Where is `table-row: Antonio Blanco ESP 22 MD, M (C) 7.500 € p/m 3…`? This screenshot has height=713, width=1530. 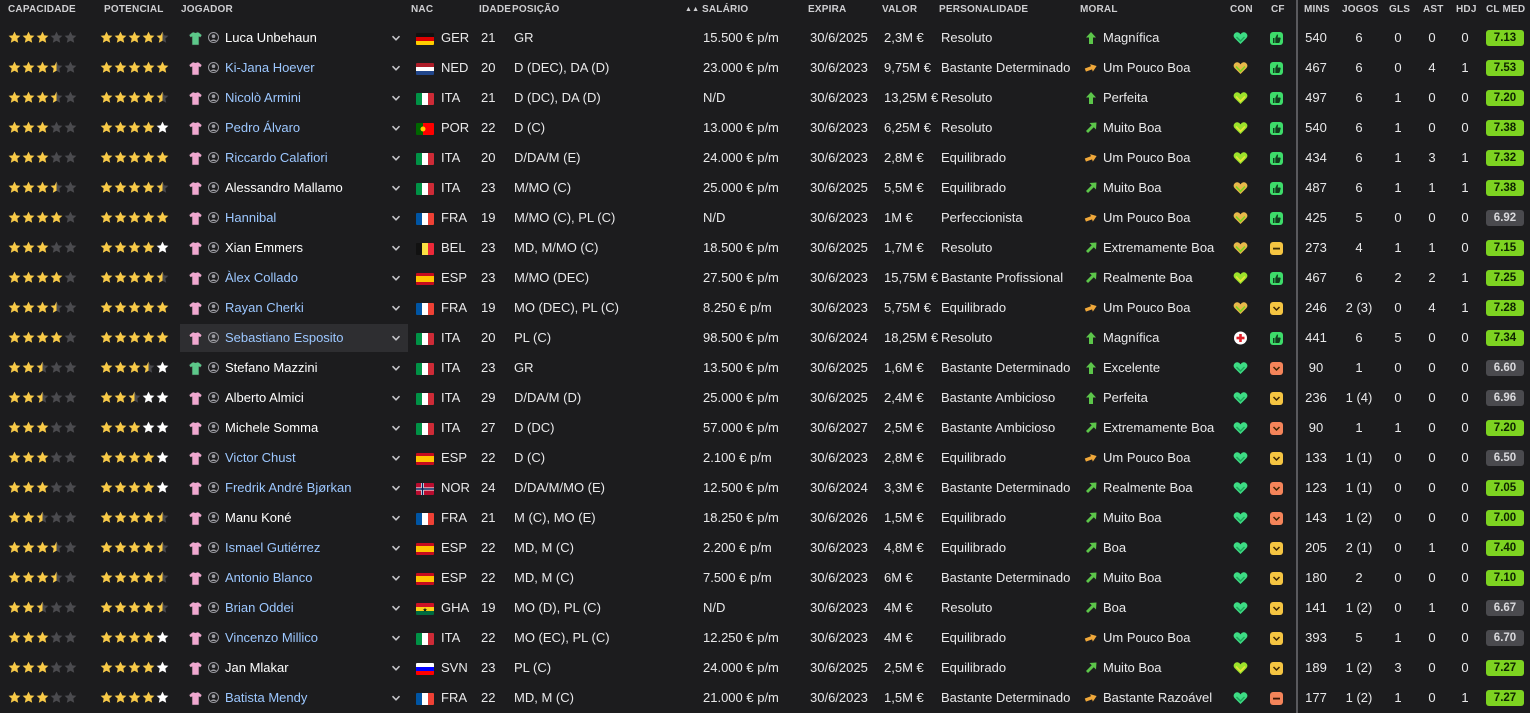 table-row: Antonio Blanco ESP 22 MD, M (C) 7.500 € p/m 3… is located at coordinates (765, 578).